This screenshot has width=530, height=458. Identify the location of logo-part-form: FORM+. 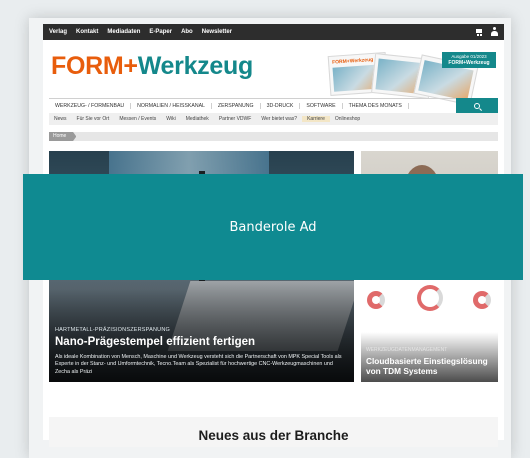
(94, 66).